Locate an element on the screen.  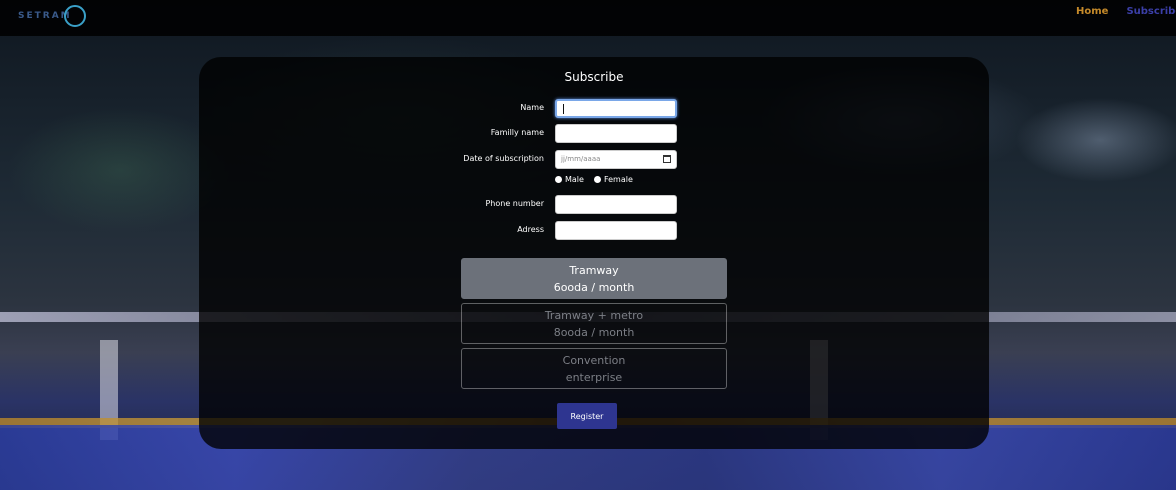
plan-title: Tramway is located at coordinates (594, 270).